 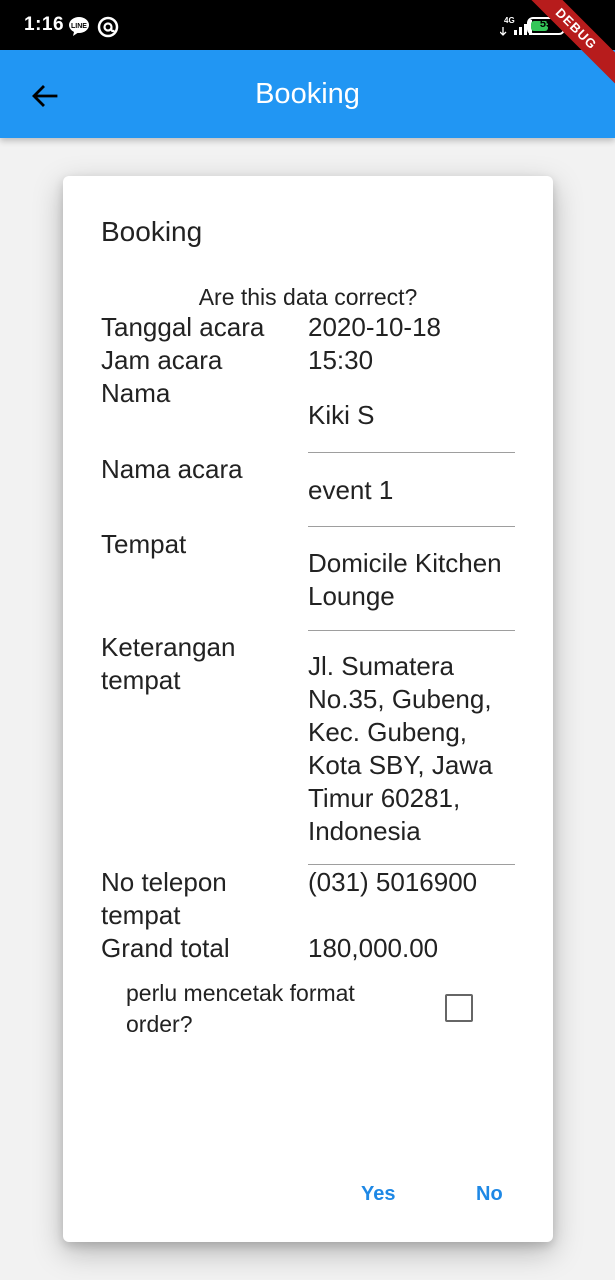 What do you see at coordinates (183, 327) in the screenshot?
I see `row-label: Tanggal acara` at bounding box center [183, 327].